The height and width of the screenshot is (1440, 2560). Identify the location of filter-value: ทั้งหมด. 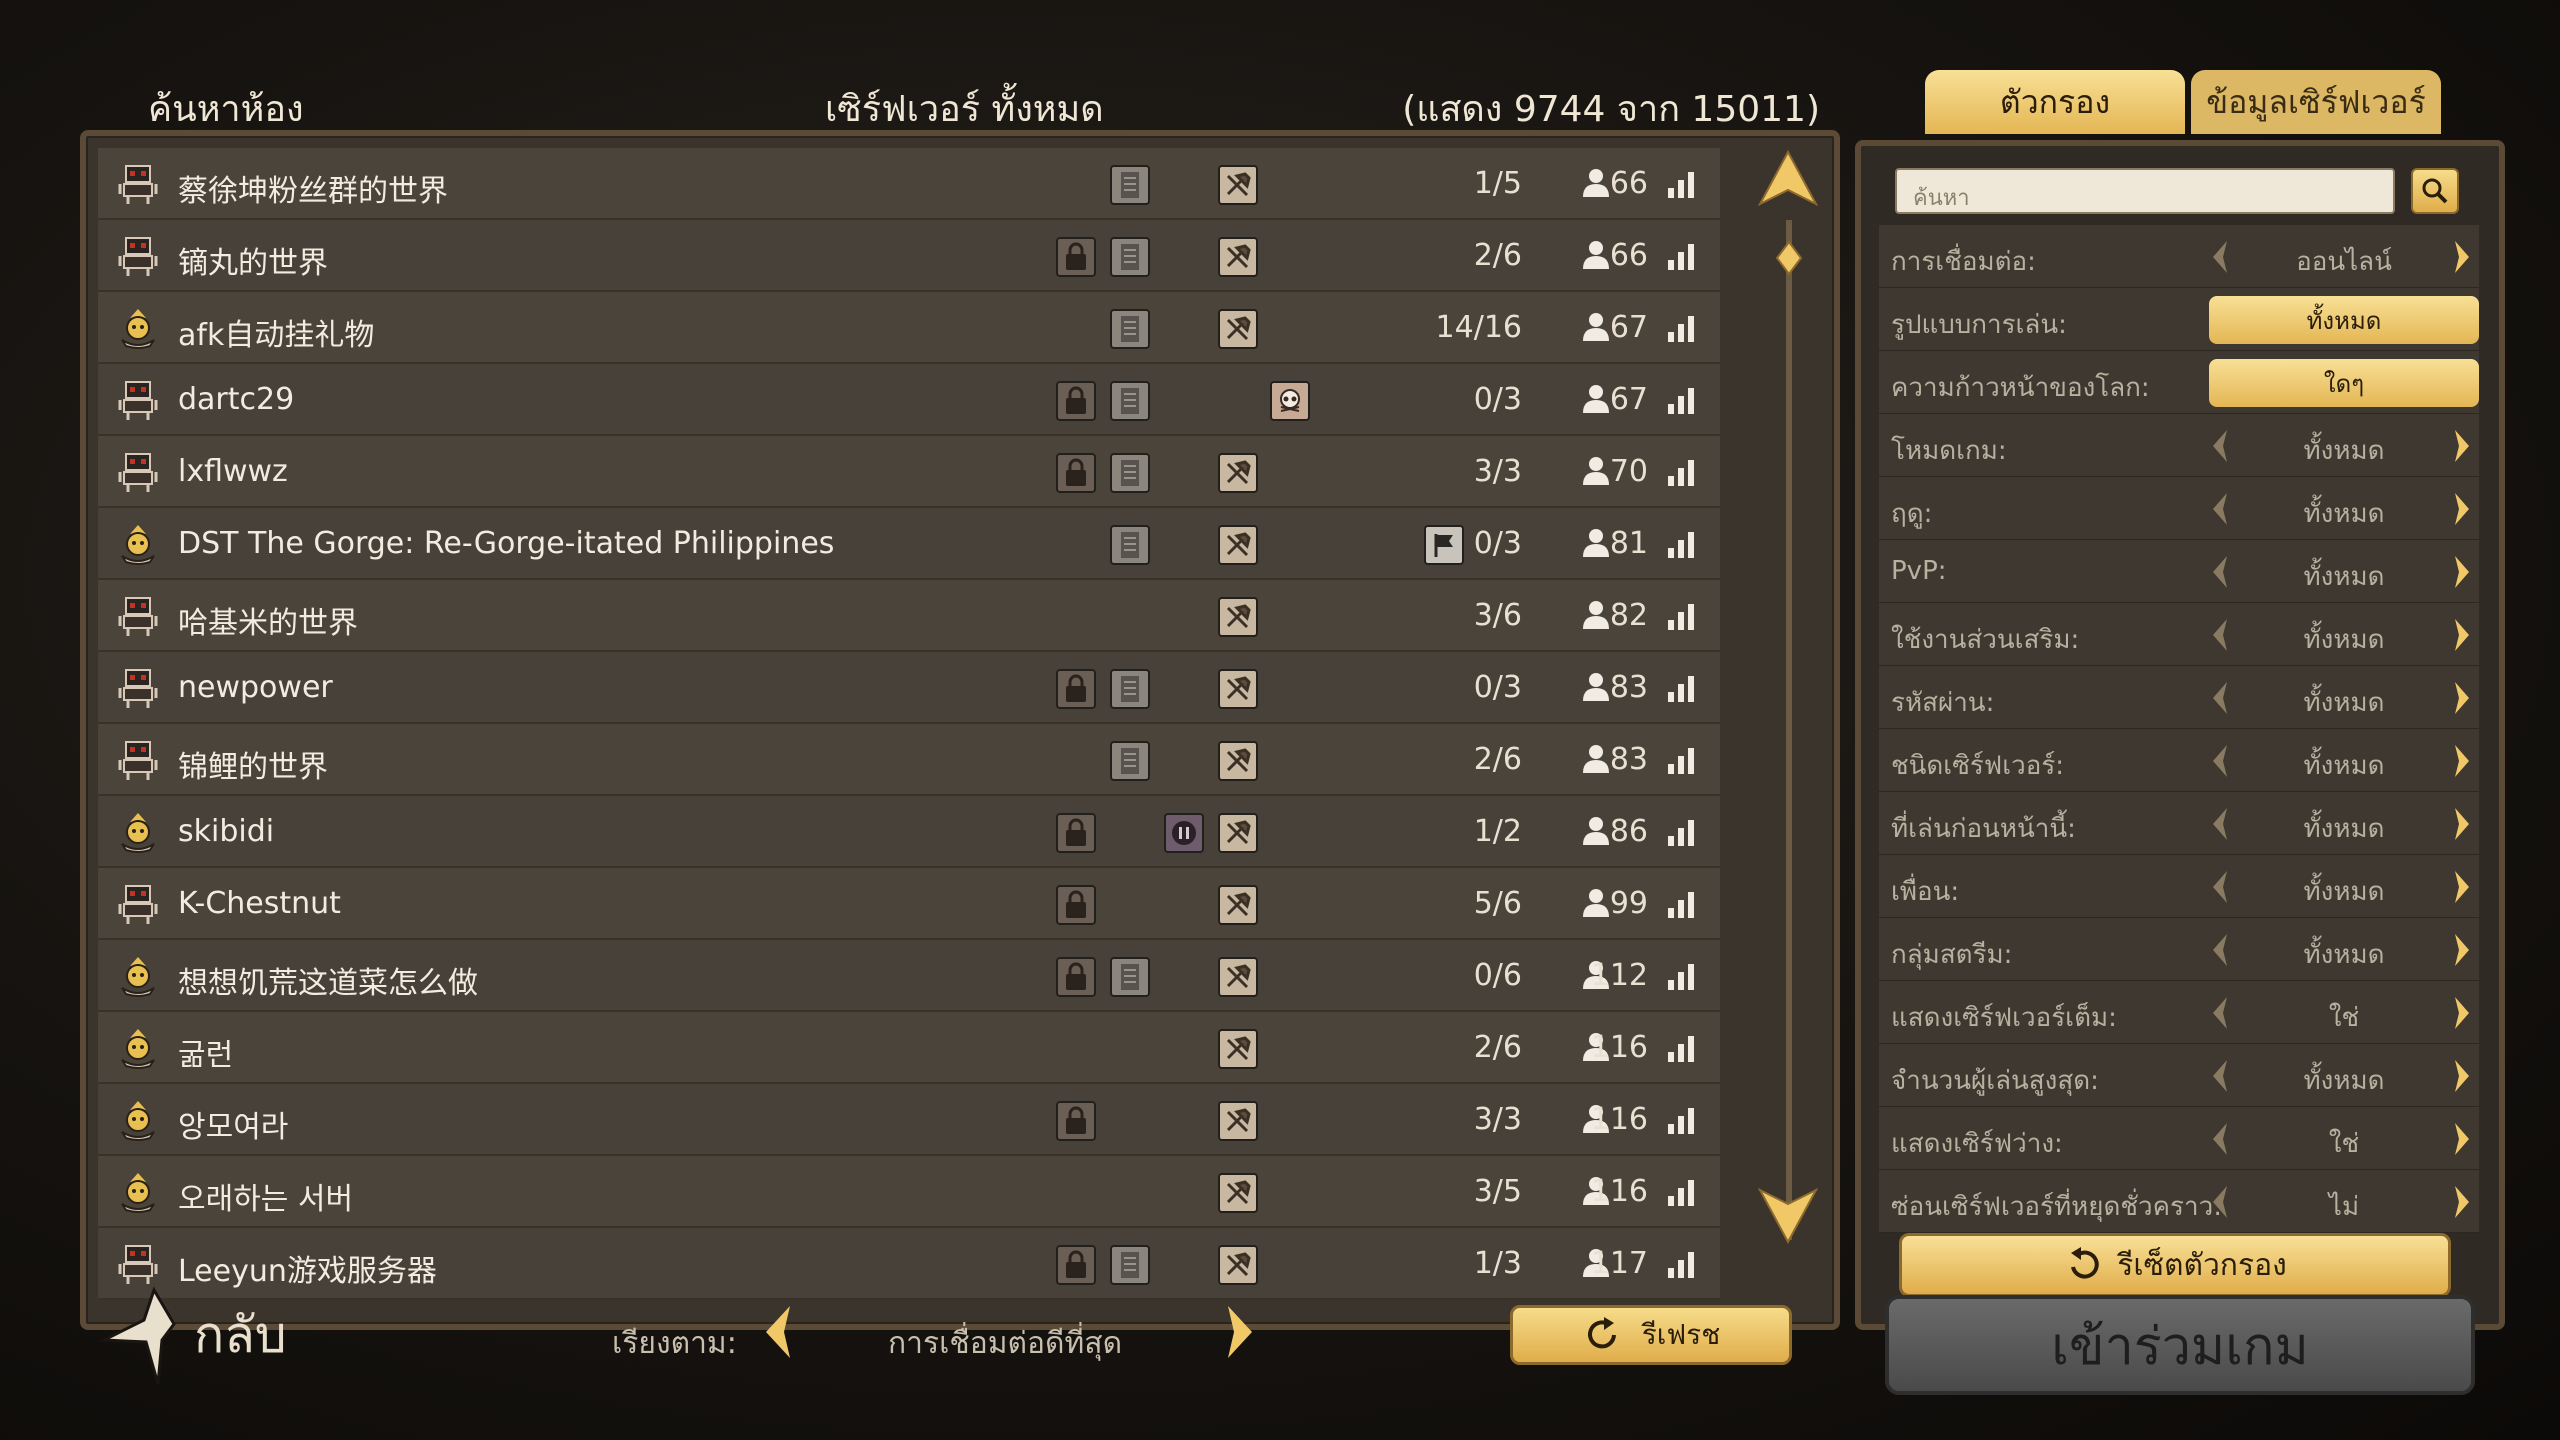
(2344, 766).